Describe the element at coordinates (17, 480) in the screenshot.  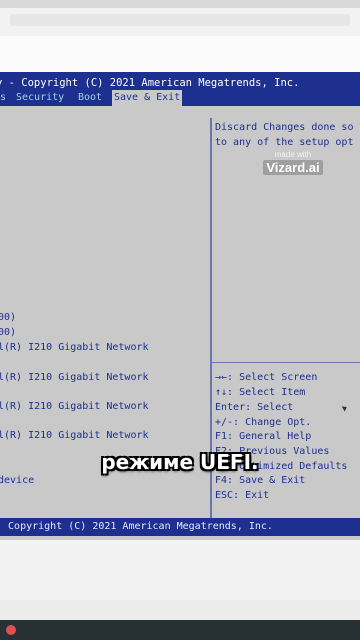
I see `boot-option-line: device` at that location.